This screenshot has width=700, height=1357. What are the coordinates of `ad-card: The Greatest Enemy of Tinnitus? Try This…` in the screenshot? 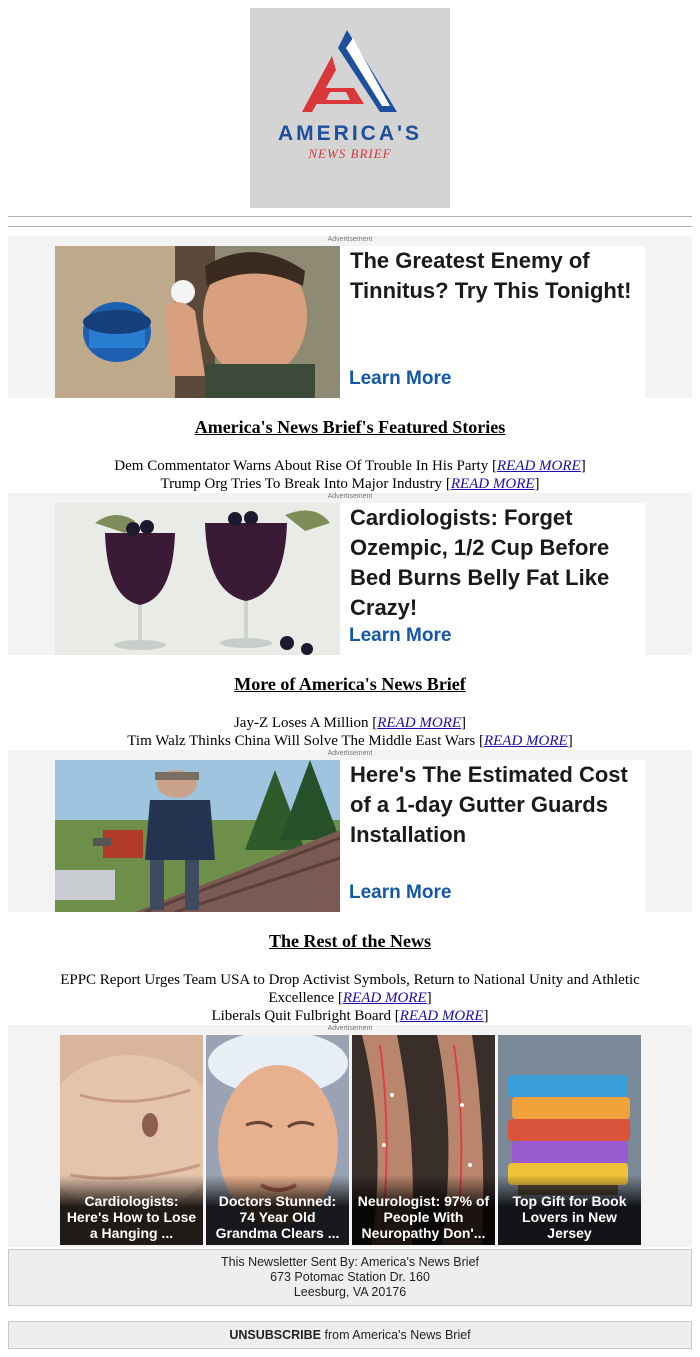 It's located at (350, 322).